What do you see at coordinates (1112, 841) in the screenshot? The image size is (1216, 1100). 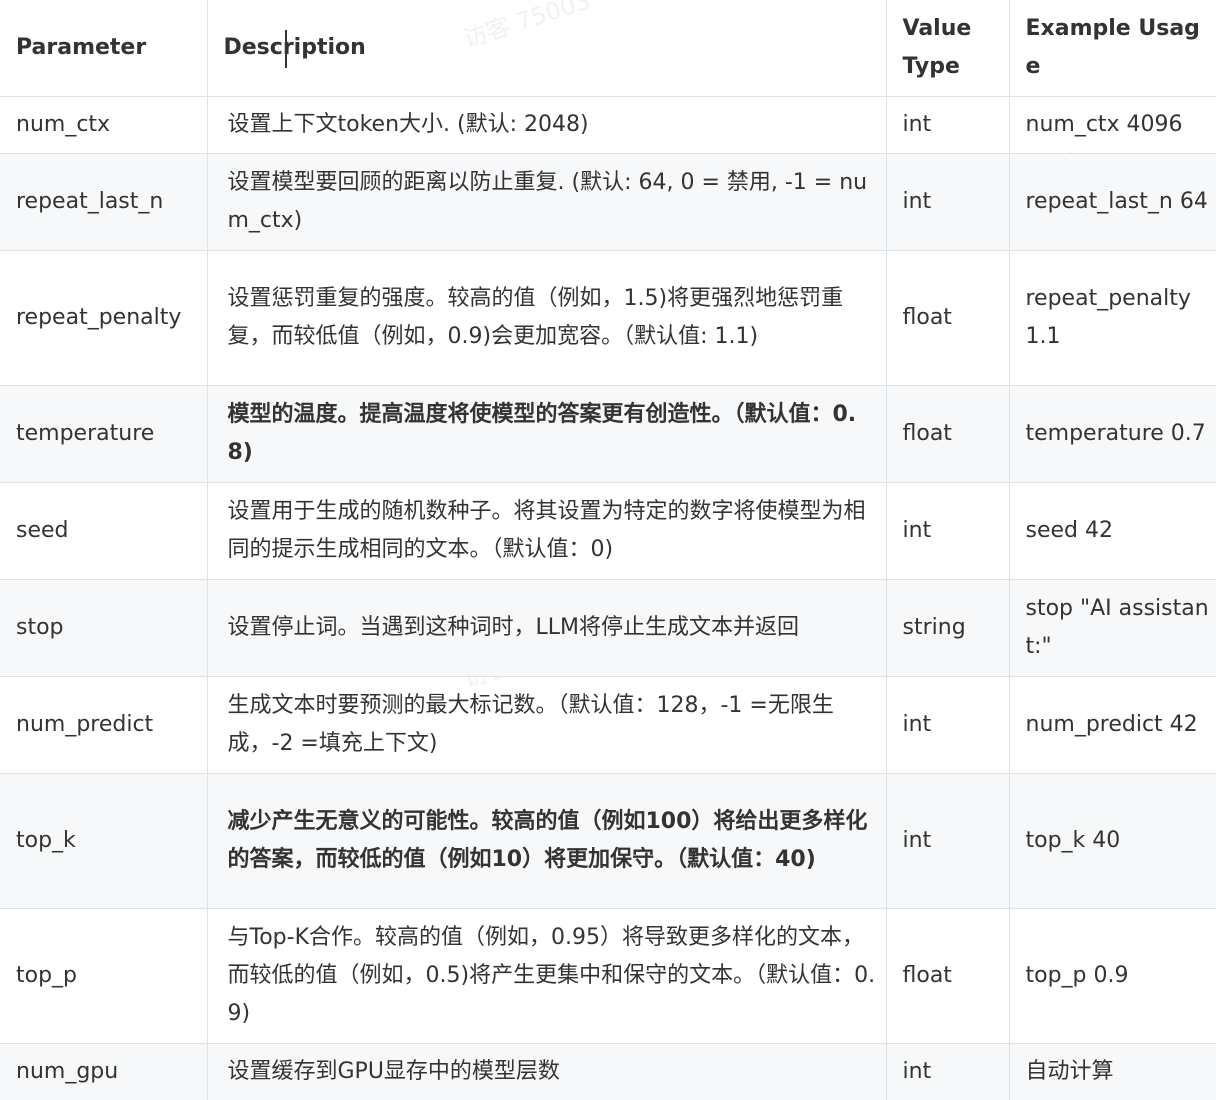 I see `param-example: top_k 40` at bounding box center [1112, 841].